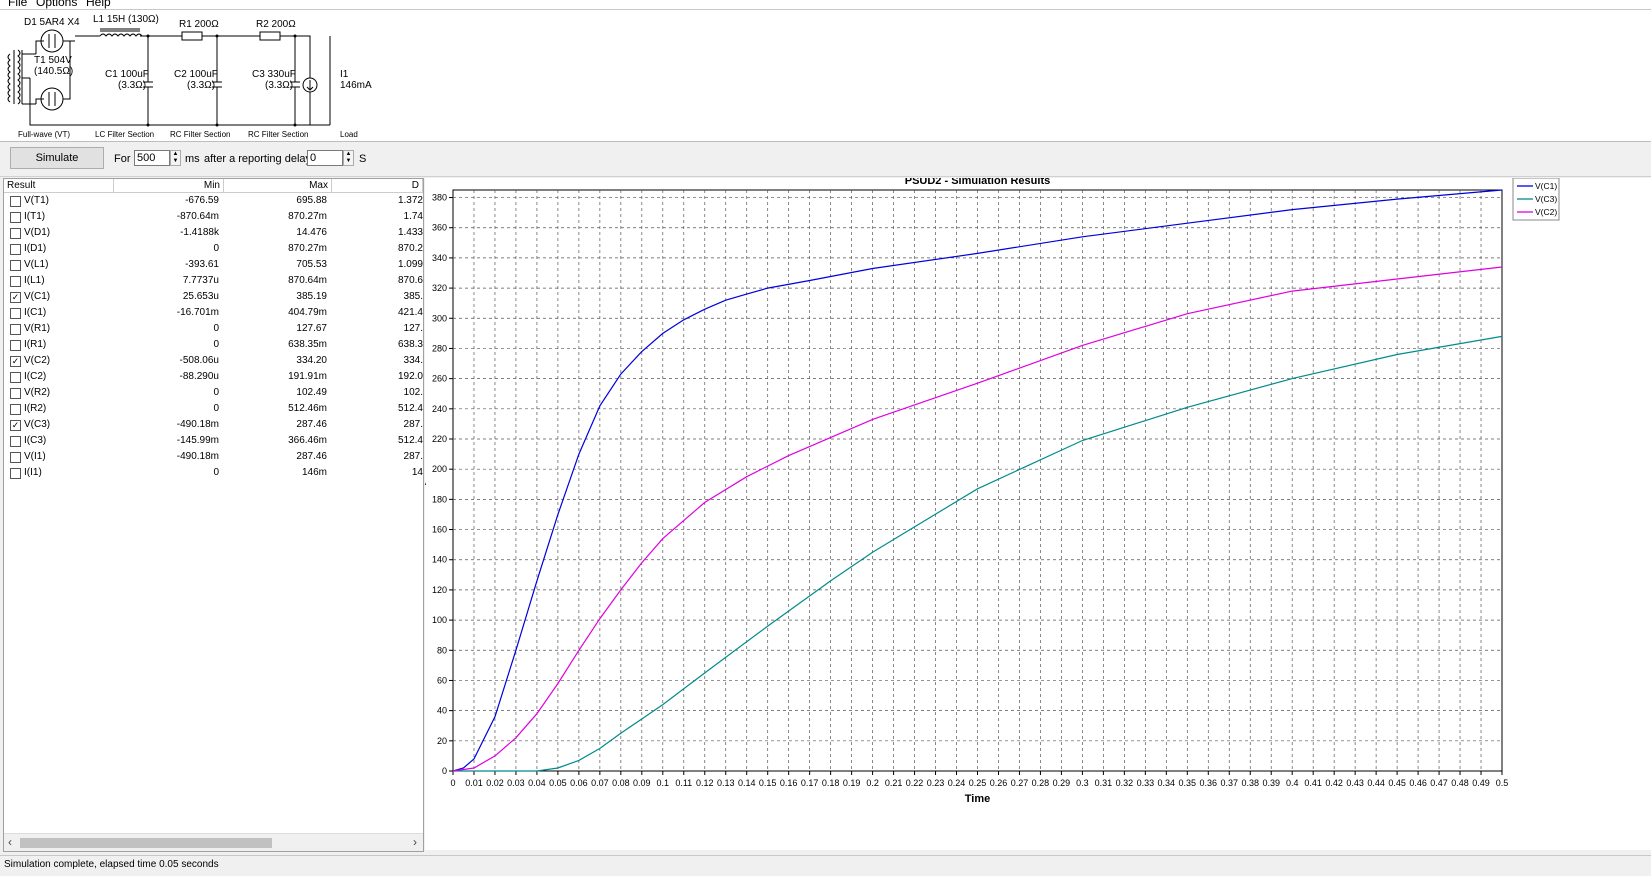  What do you see at coordinates (56, 4) in the screenshot?
I see `menu-options: Options` at bounding box center [56, 4].